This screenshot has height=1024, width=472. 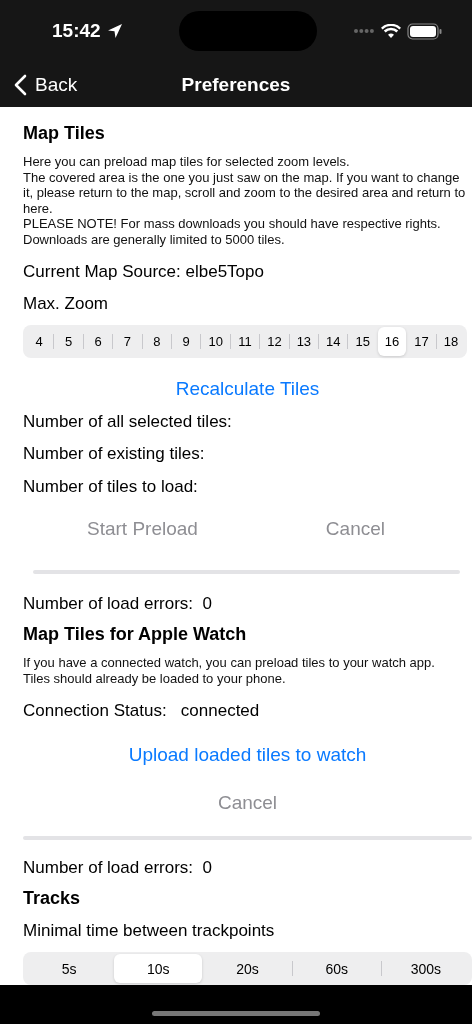 I want to click on count-label: Number of existing tiles:, so click(x=114, y=454).